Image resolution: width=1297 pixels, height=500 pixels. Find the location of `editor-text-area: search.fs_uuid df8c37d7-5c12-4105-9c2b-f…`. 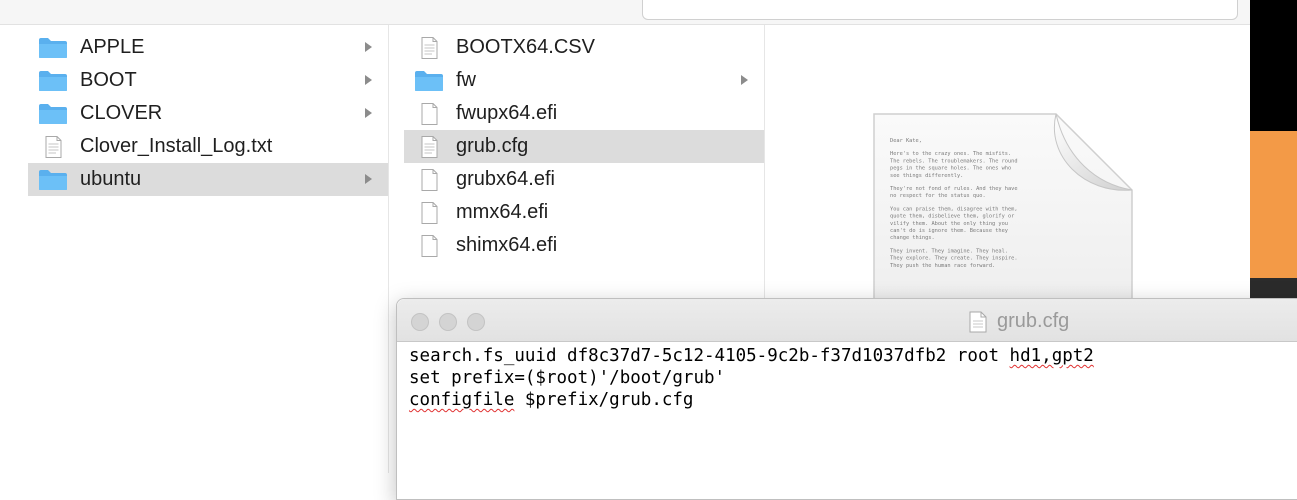

editor-text-area: search.fs_uuid df8c37d7-5c12-4105-9c2b-f… is located at coordinates (853, 378).